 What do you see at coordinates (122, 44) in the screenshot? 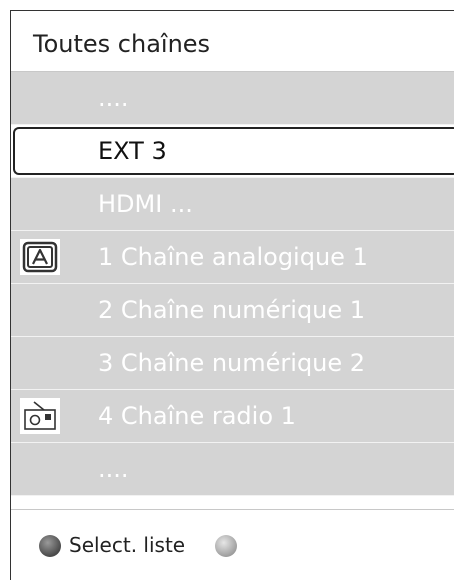
I see `page-title: Toutes chaînes` at bounding box center [122, 44].